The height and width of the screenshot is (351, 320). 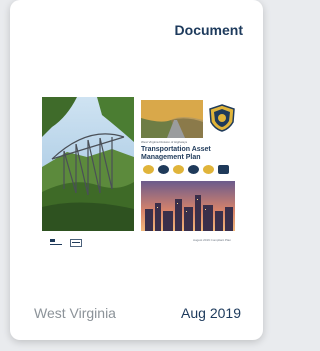 I want to click on wall-icon, so click(x=193, y=169).